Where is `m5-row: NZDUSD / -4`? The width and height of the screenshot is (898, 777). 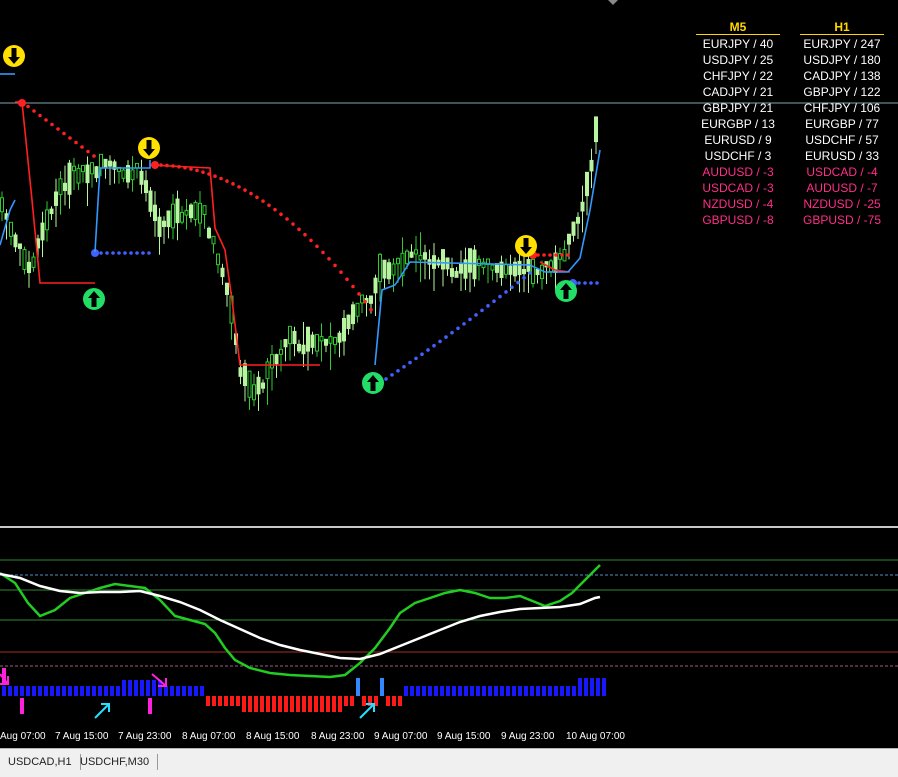
m5-row: NZDUSD / -4 is located at coordinates (738, 204).